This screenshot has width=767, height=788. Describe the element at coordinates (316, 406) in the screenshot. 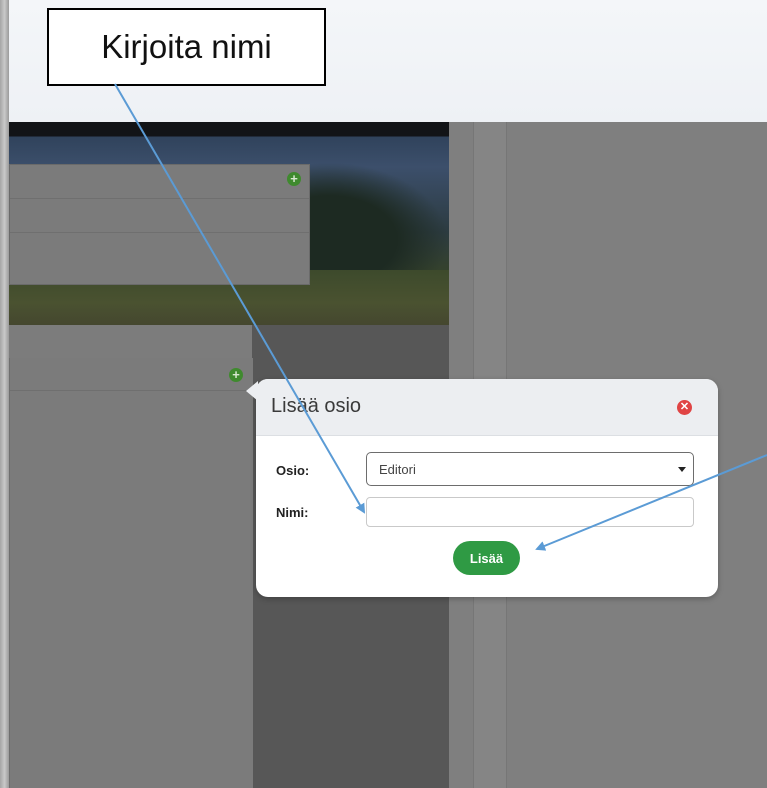

I see `dialog-title: Lisää osio` at that location.